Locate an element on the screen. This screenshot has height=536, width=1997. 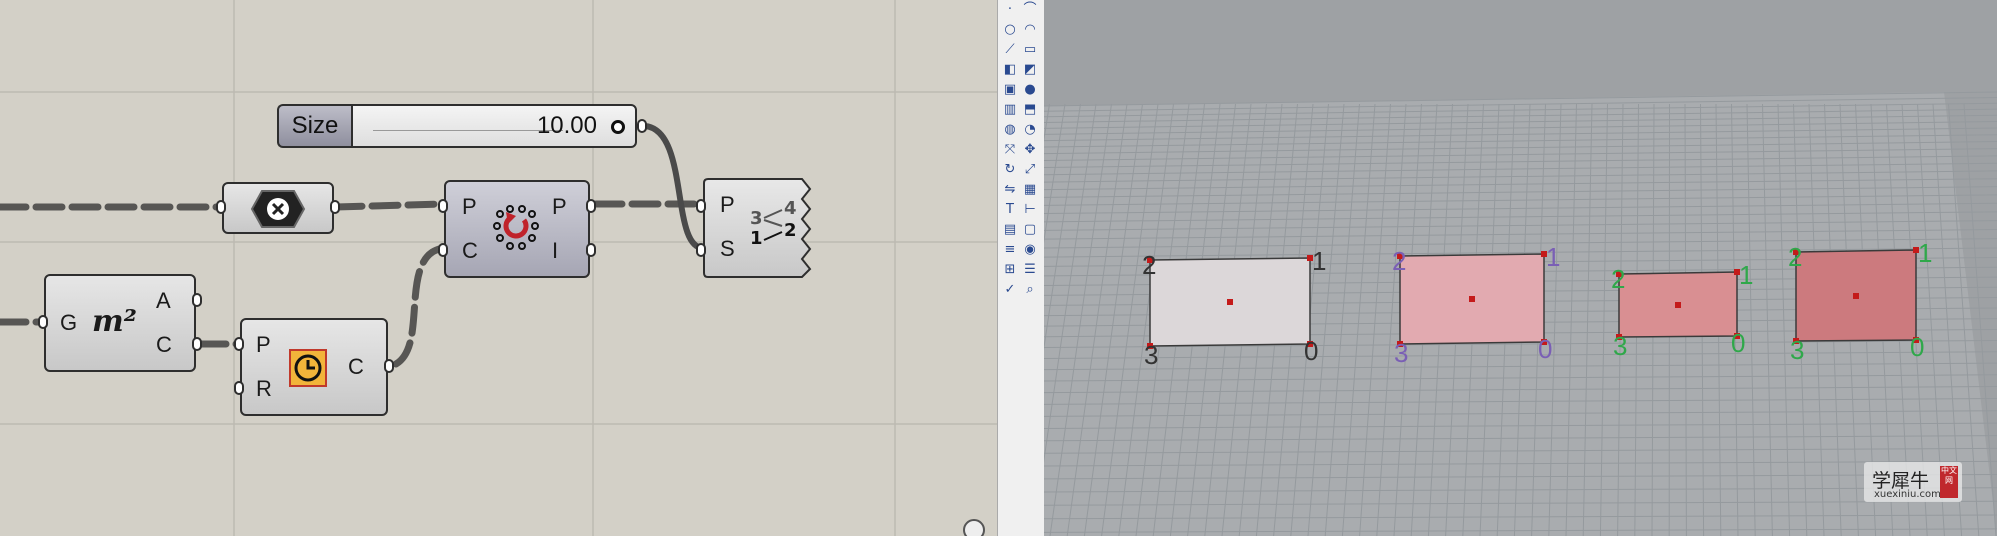
rhino-side-toolbar: · ⌒ ○ ◠ ⟋ ▭ ◧ ◩ ▣ ● ▥ ⬒ ◍ ◔ ⤧ ✥ ↻ ⤢ ⇋ ▦ T ⊢ ▤ ▢ ≡ ◉ ⊞ ☰ ✓ ⌕ is located at coordinates (1021, 268).